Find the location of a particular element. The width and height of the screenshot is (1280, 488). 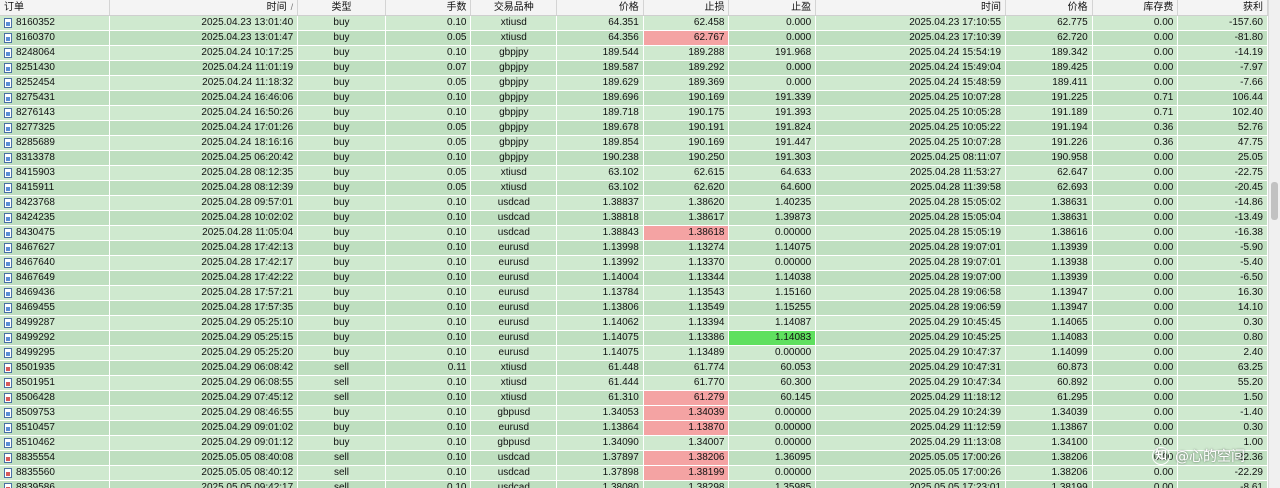

column-header-profit: 获利 is located at coordinates (1223, 7).